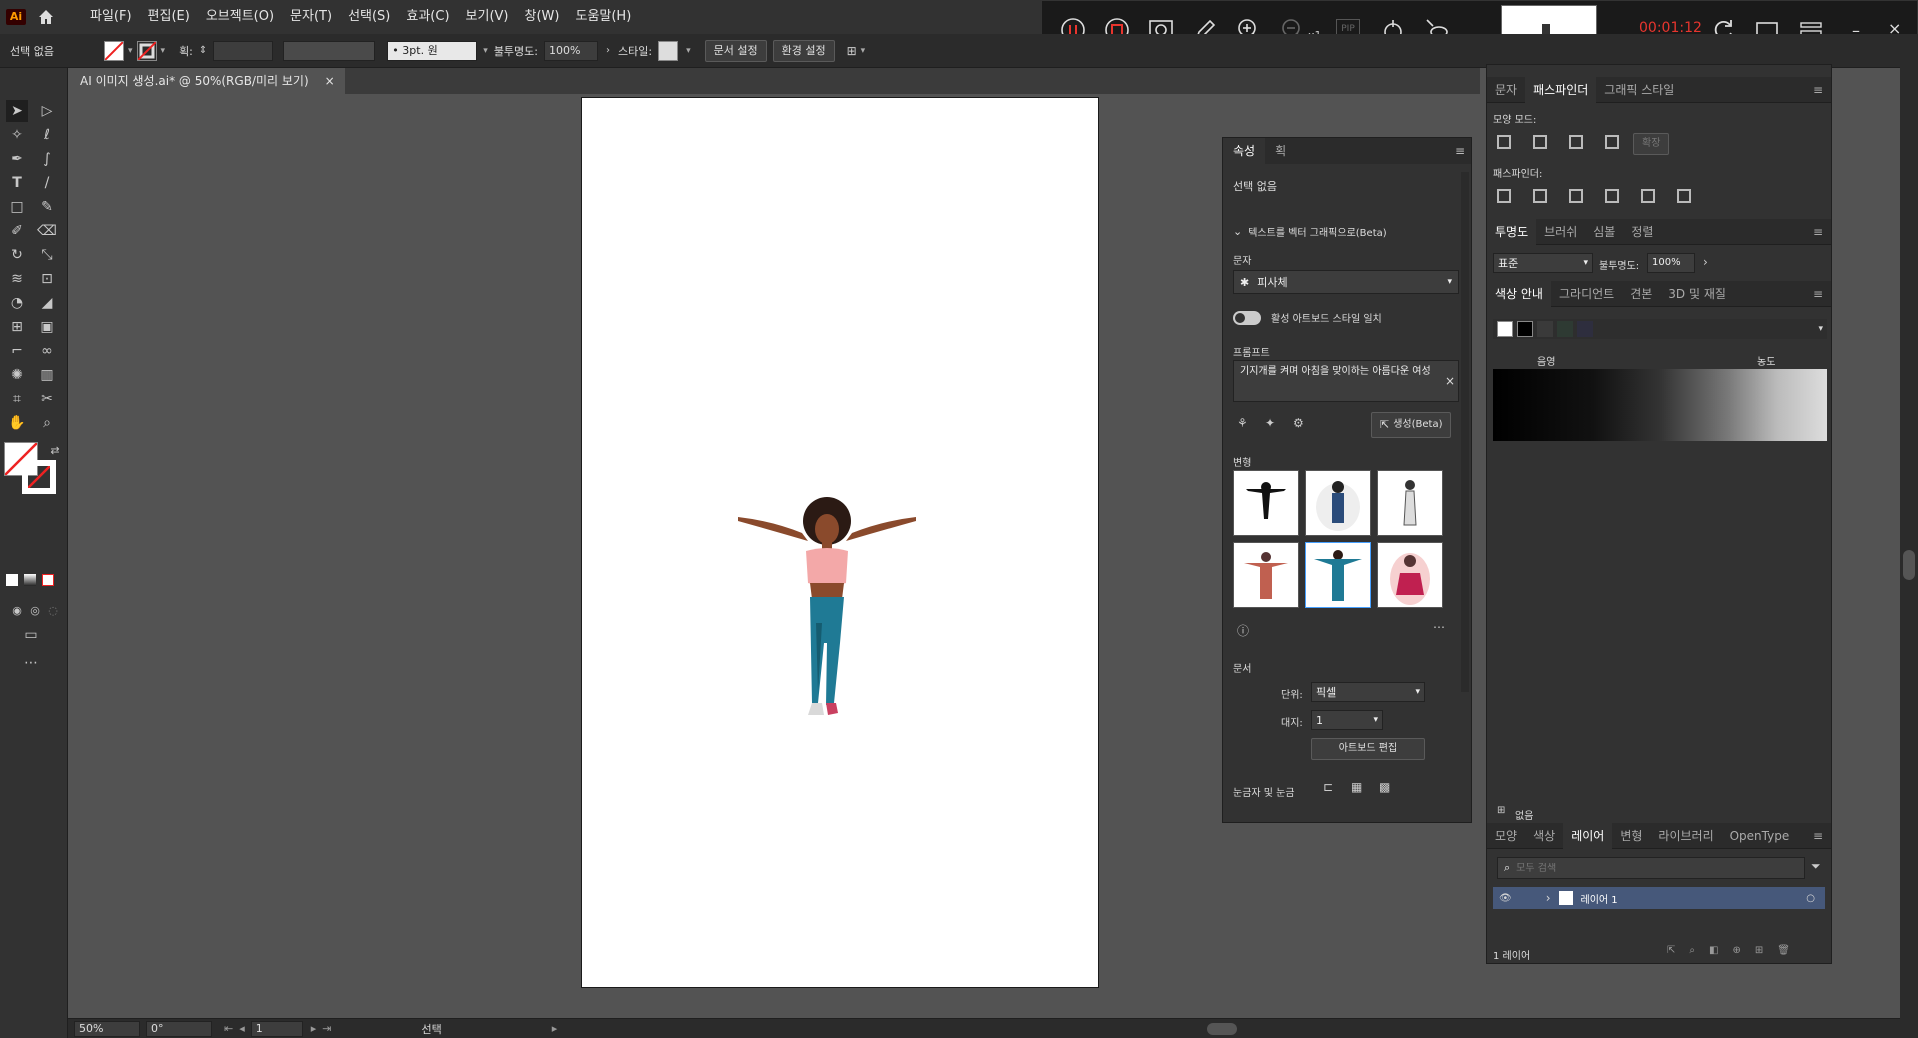  Describe the element at coordinates (369, 17) in the screenshot. I see `menu-select: 선택(S)` at that location.